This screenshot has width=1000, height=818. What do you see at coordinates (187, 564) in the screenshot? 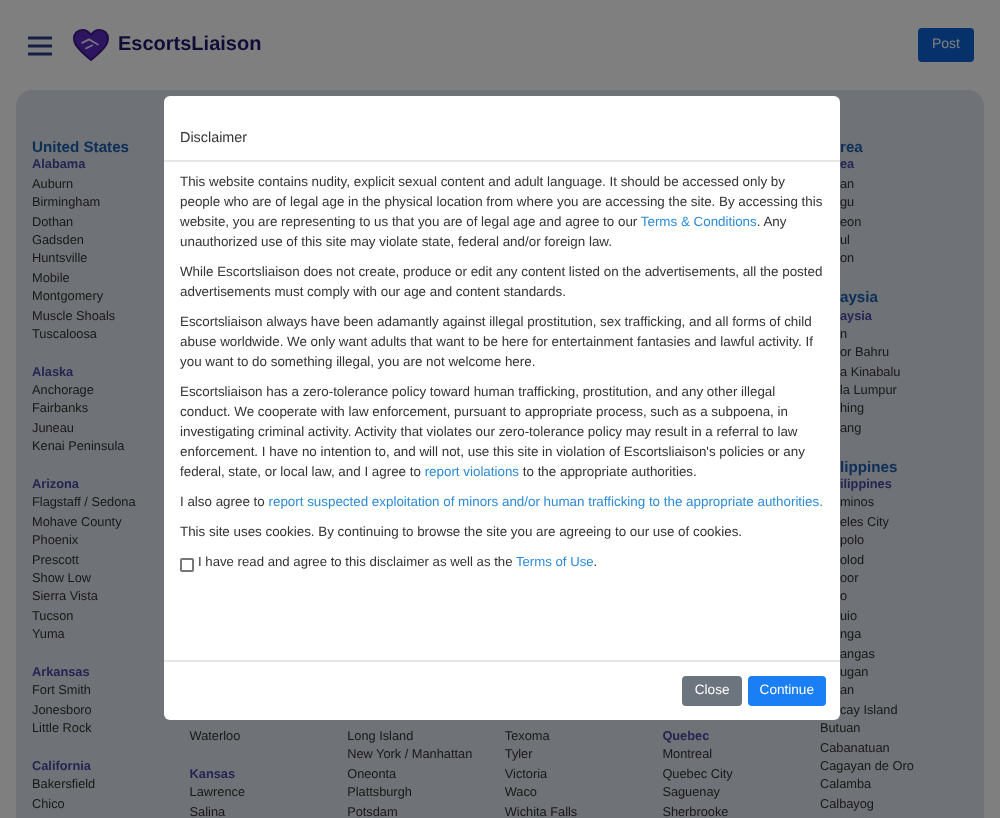
I see `agree-checkbox` at bounding box center [187, 564].